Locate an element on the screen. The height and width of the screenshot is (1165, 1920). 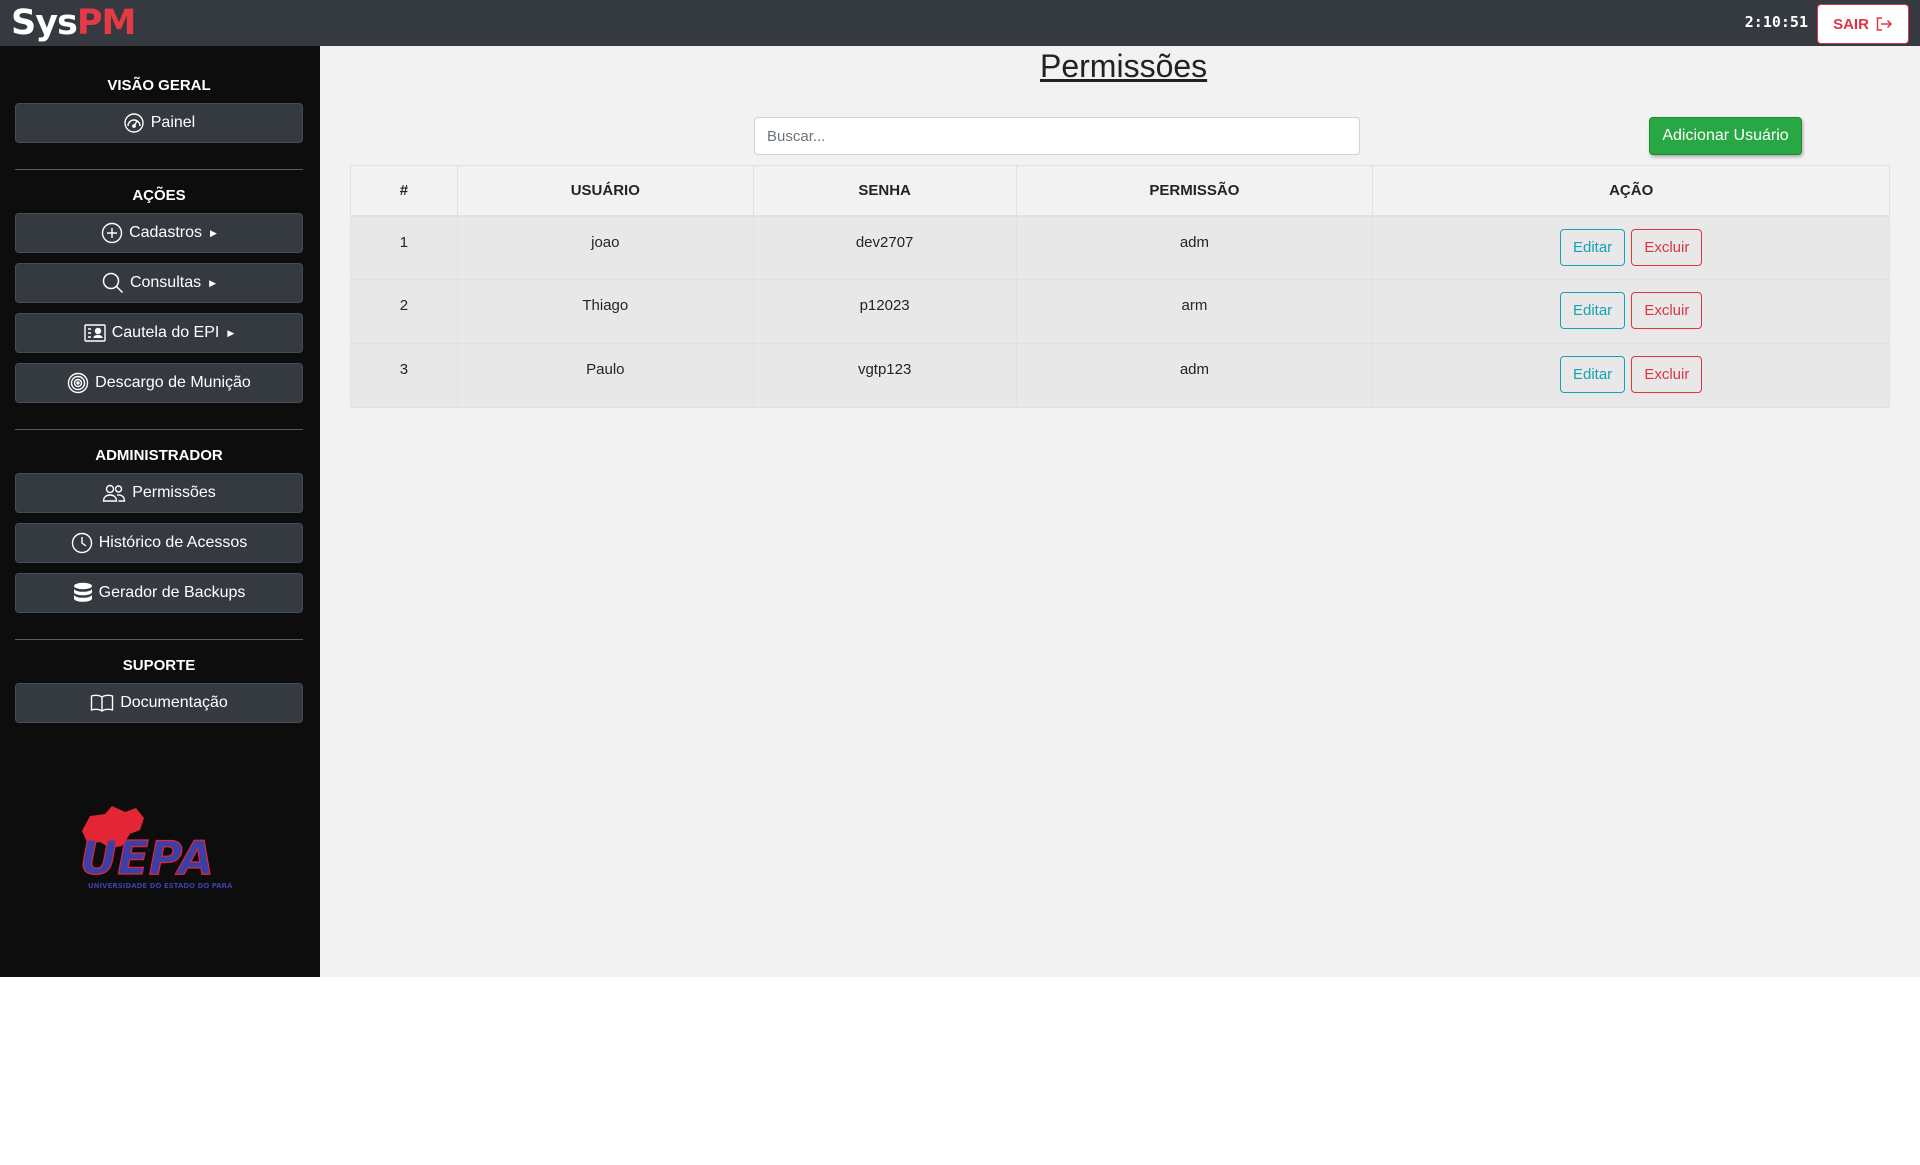
table-row: 2 Thiago p12023 arm Editar Excluir is located at coordinates (1120, 311).